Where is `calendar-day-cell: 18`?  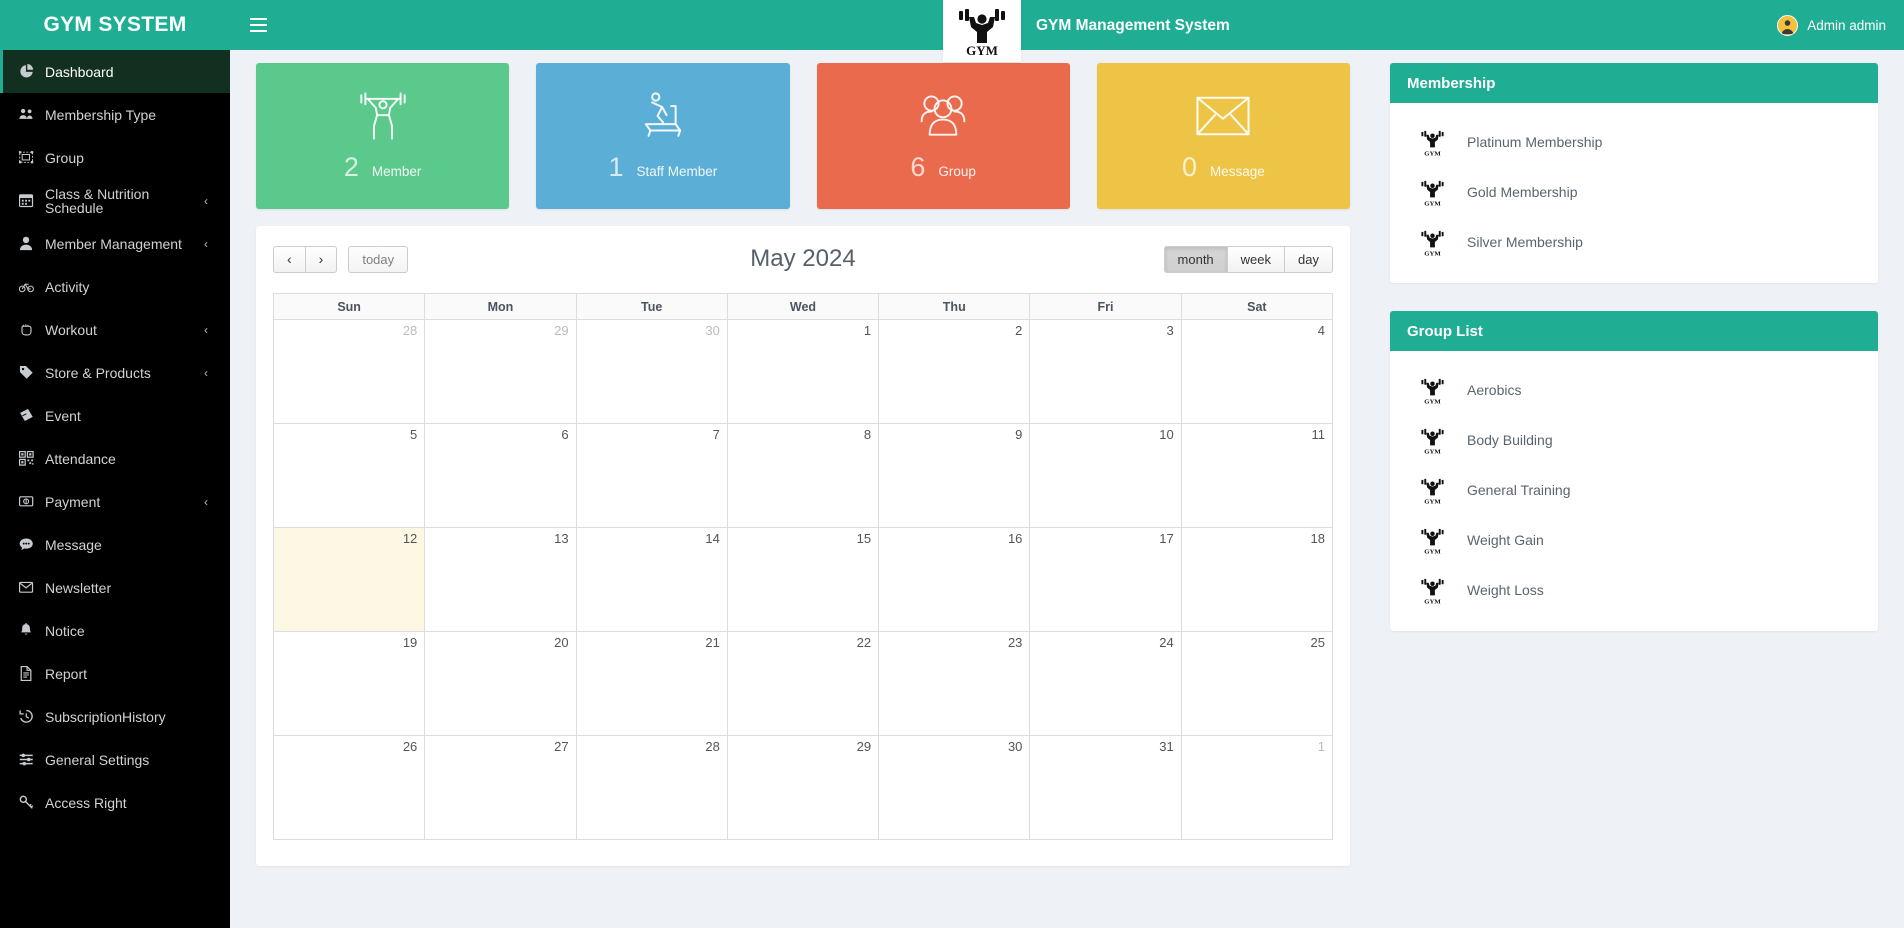
calendar-day-cell: 18 is located at coordinates (1257, 579).